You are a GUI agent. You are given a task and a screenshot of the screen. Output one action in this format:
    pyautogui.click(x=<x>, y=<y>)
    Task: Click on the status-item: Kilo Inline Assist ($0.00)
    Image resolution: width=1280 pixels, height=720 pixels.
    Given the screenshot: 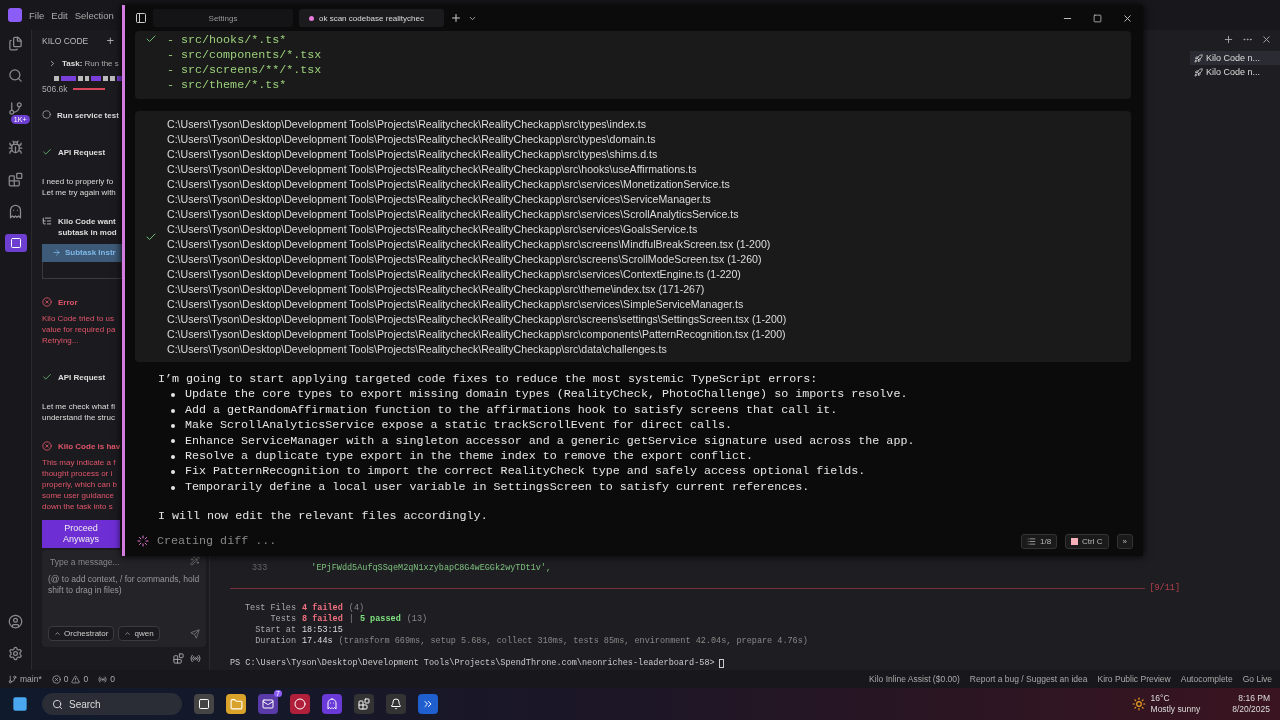 What is the action you would take?
    pyautogui.click(x=914, y=679)
    